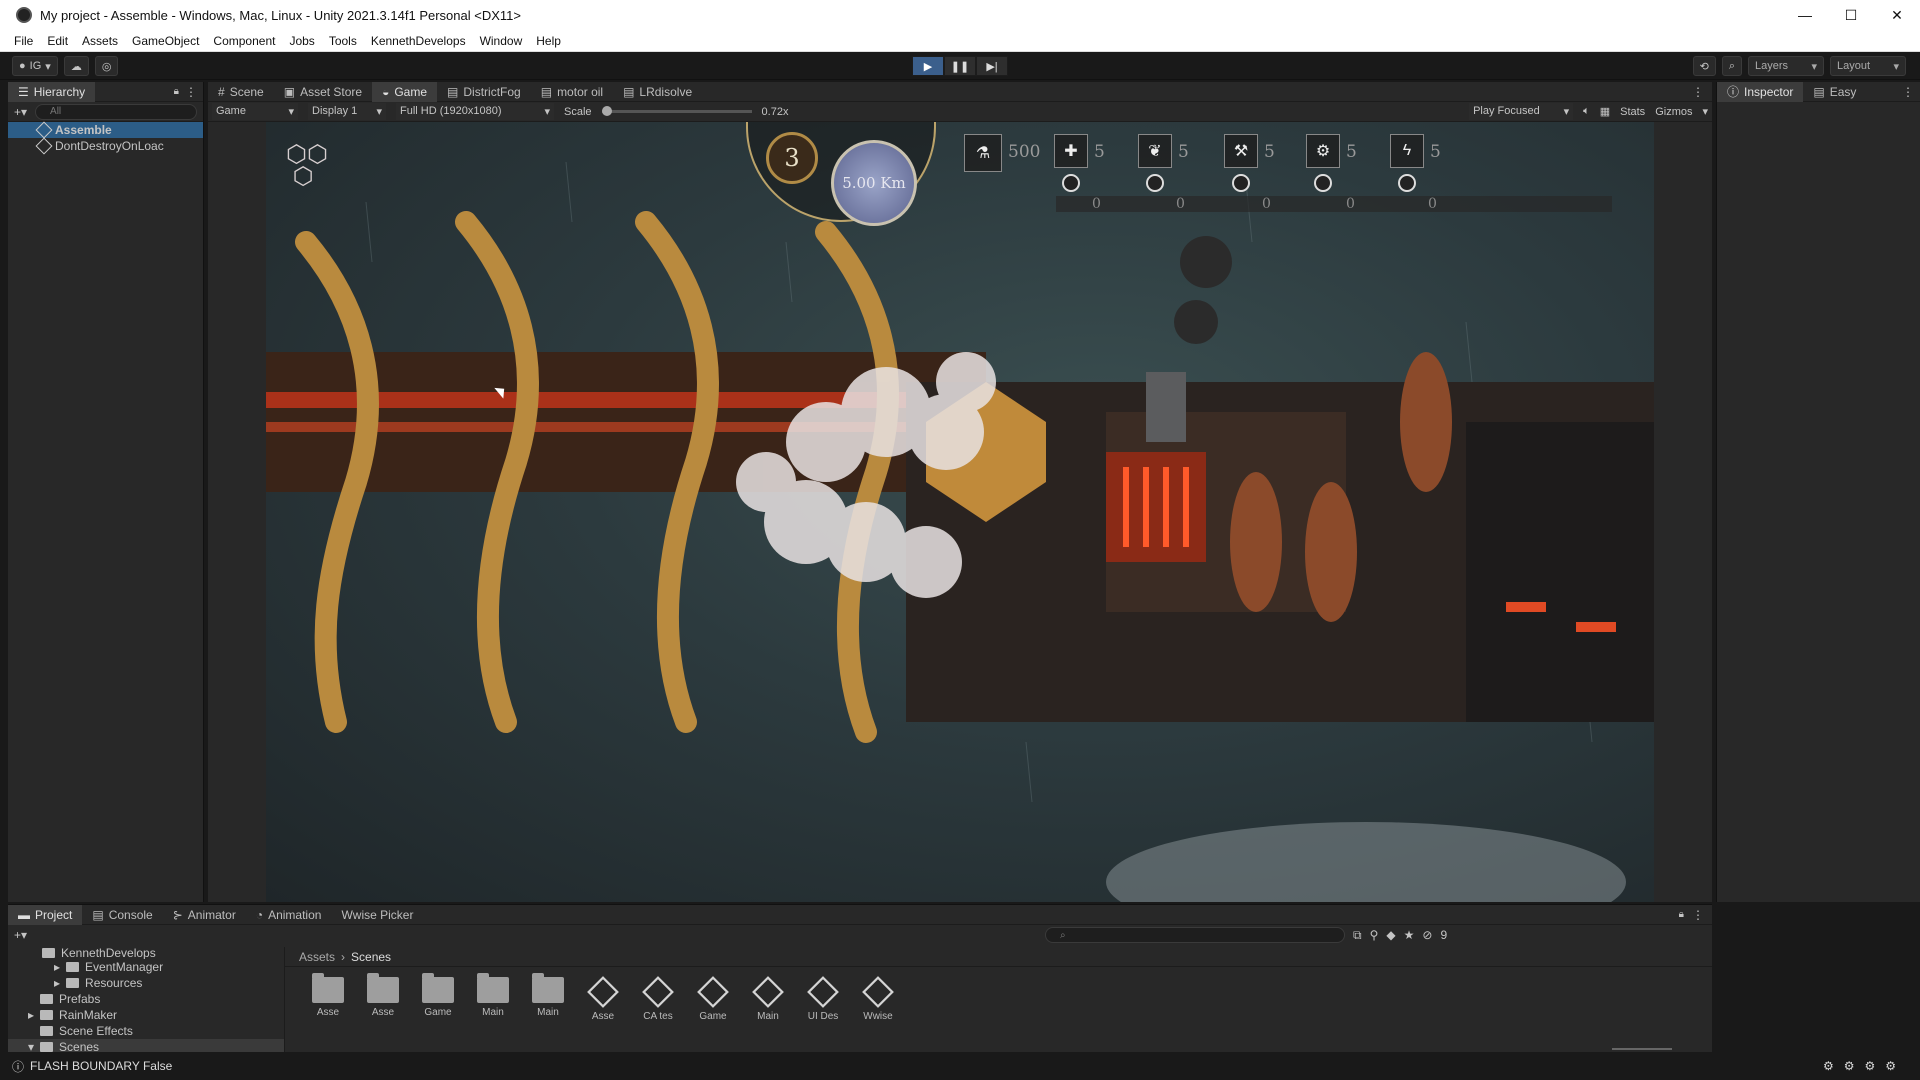 Image resolution: width=1920 pixels, height=1080 pixels. What do you see at coordinates (100, 41) in the screenshot?
I see `menu-assets: Assets` at bounding box center [100, 41].